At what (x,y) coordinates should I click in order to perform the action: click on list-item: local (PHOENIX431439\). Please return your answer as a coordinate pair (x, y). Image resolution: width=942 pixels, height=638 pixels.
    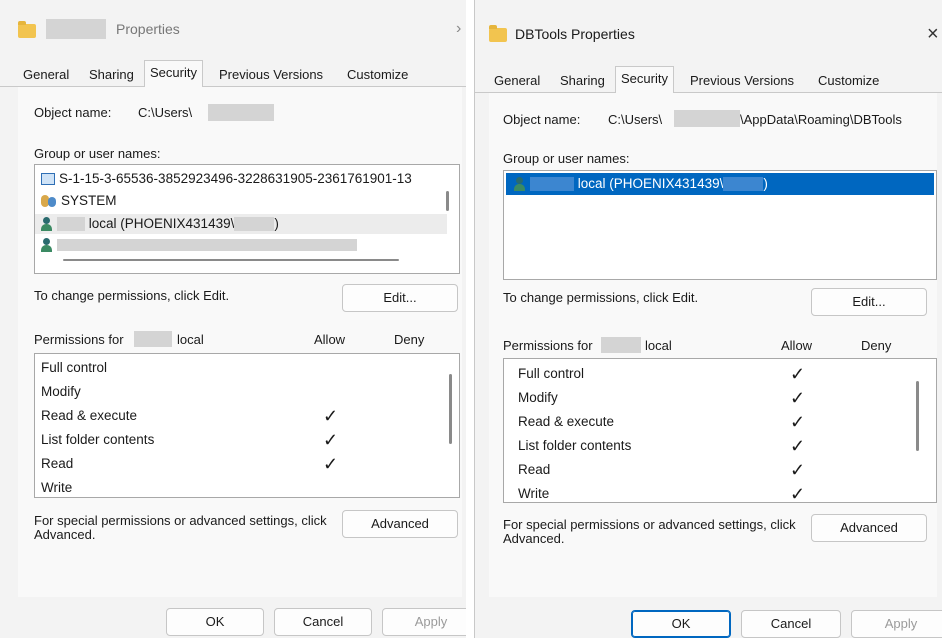
    Looking at the image, I should click on (241, 224).